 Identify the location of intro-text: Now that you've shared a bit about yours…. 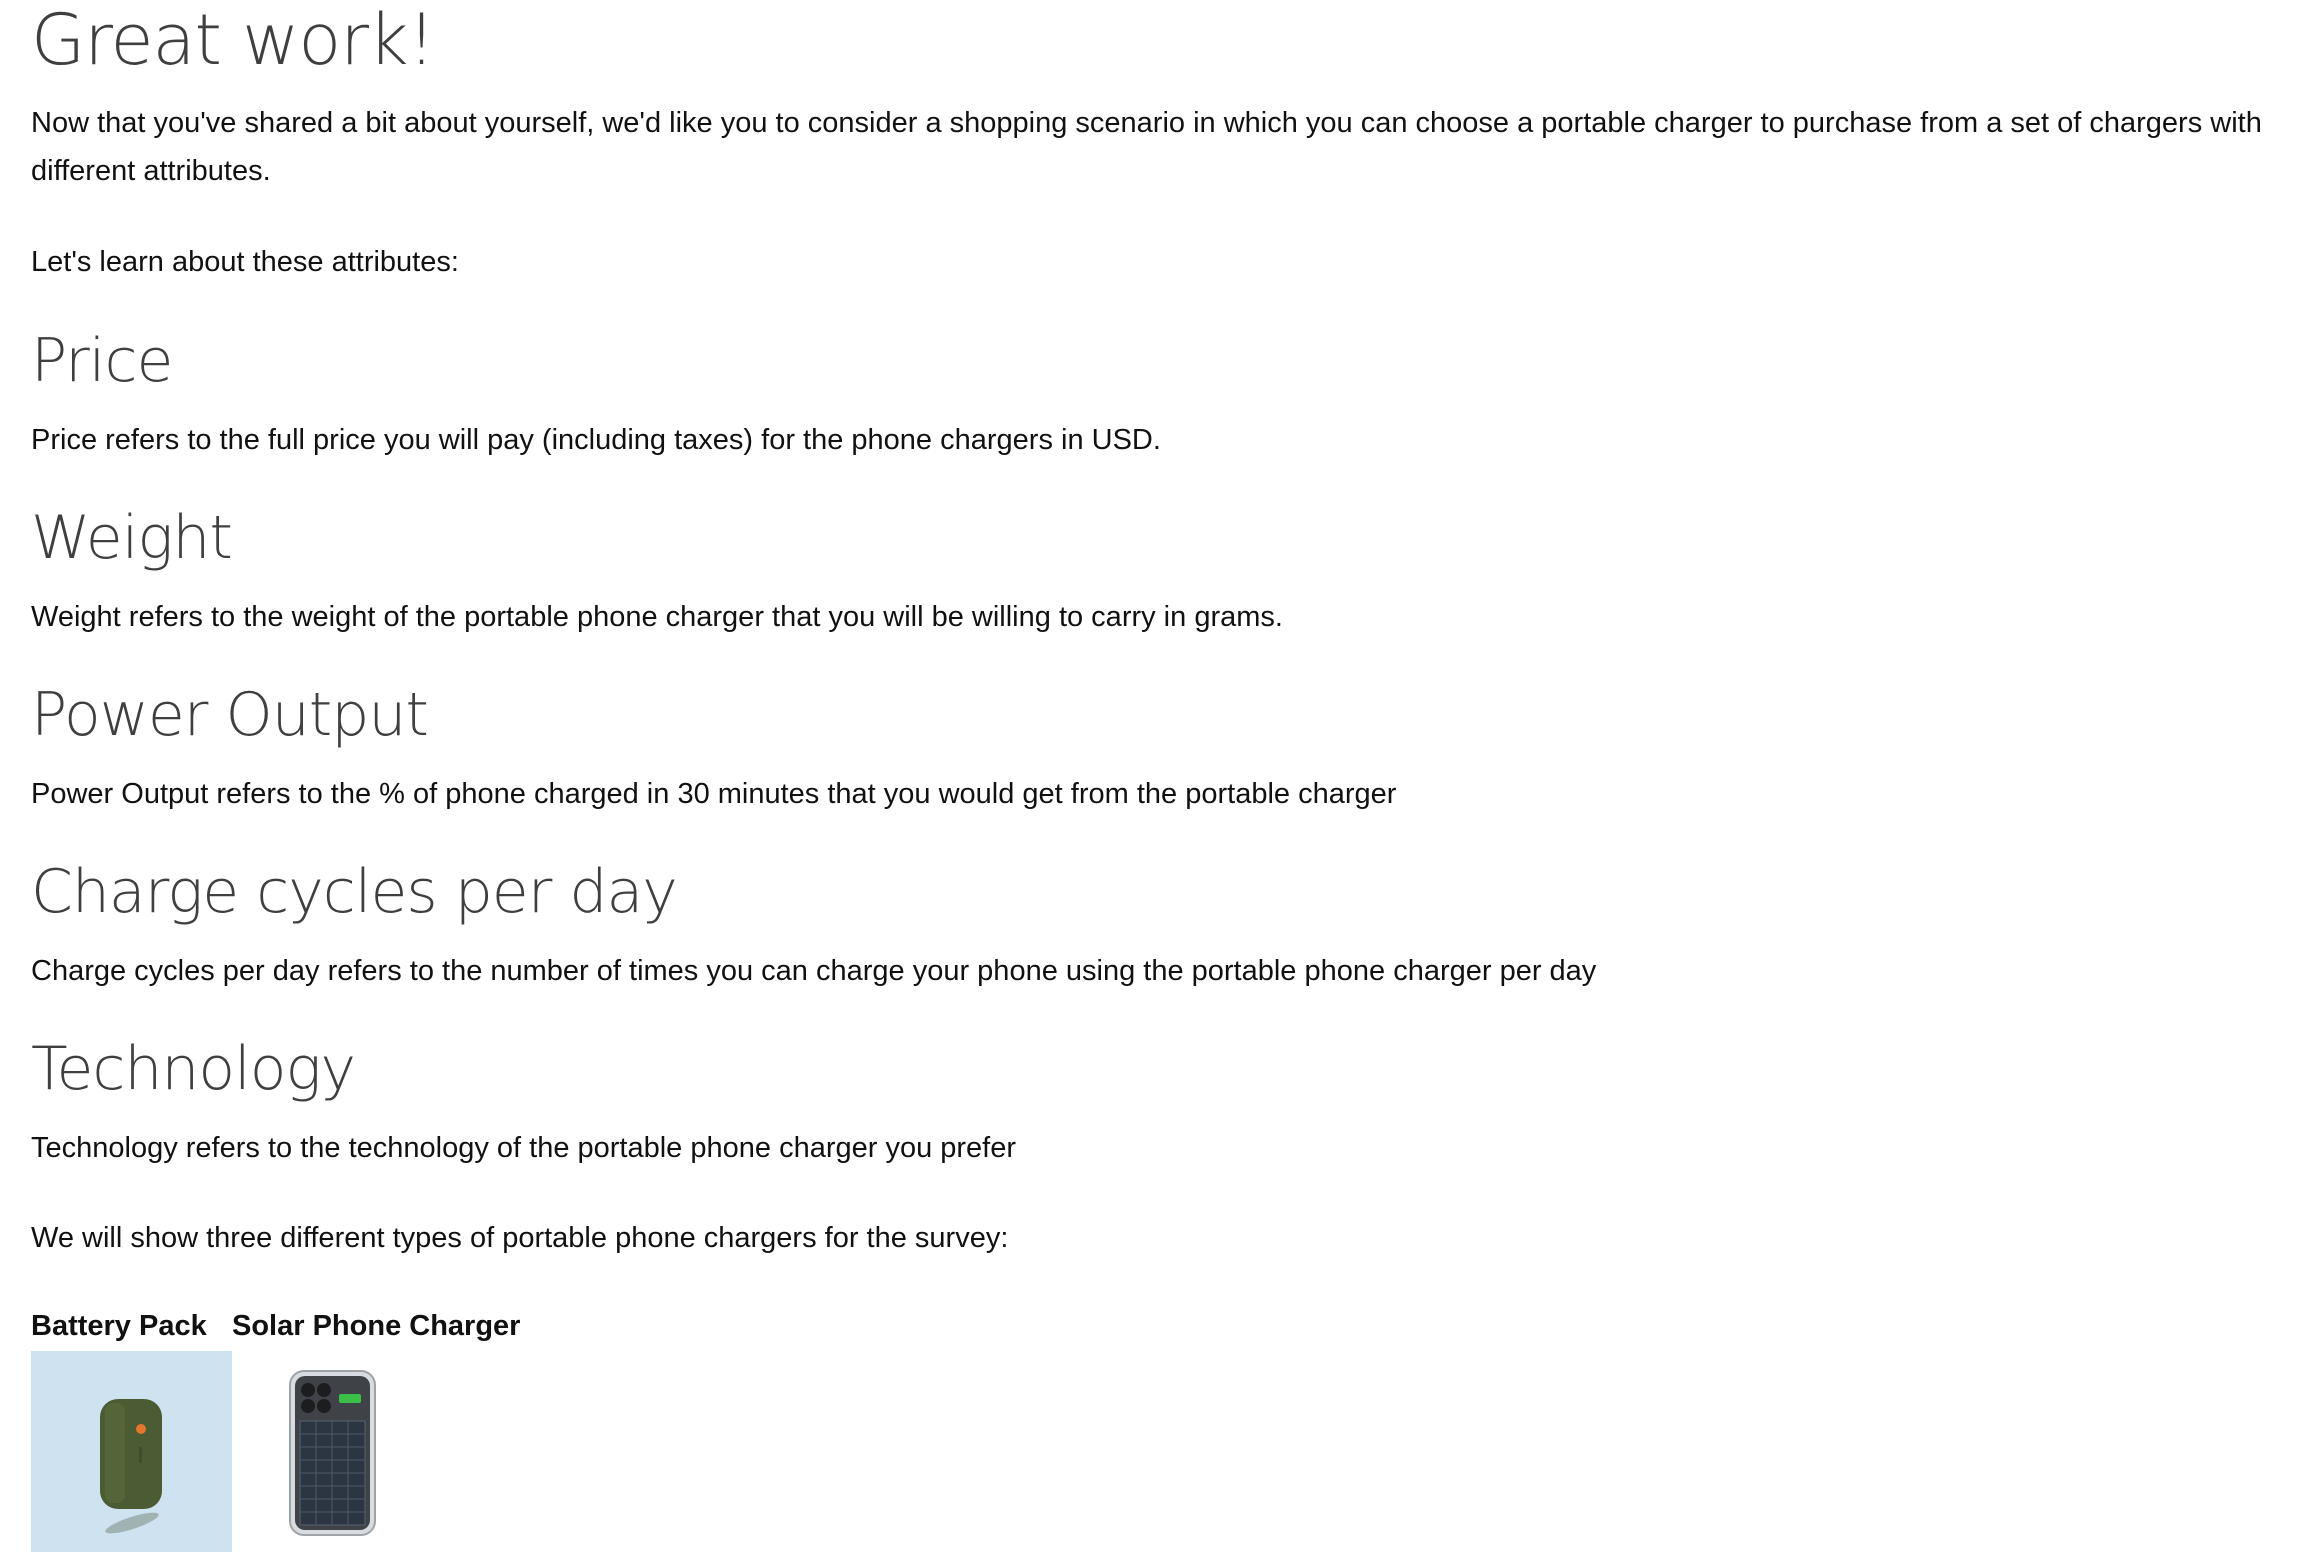
(1146, 147).